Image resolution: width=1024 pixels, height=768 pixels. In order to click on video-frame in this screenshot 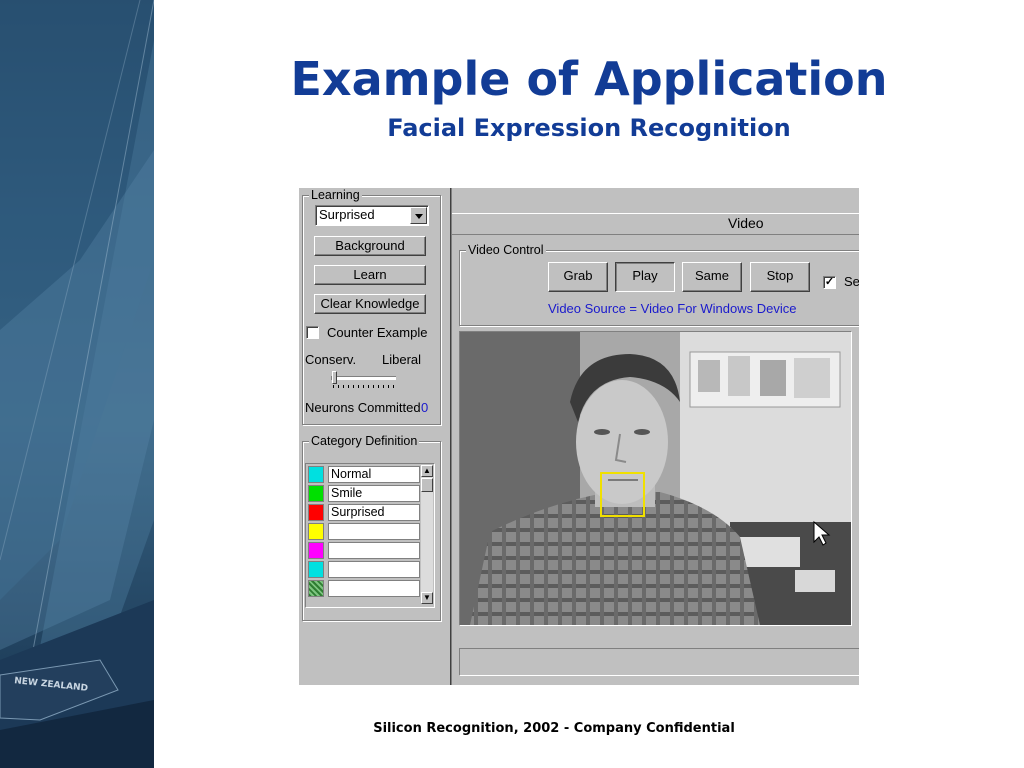, I will do `click(655, 478)`.